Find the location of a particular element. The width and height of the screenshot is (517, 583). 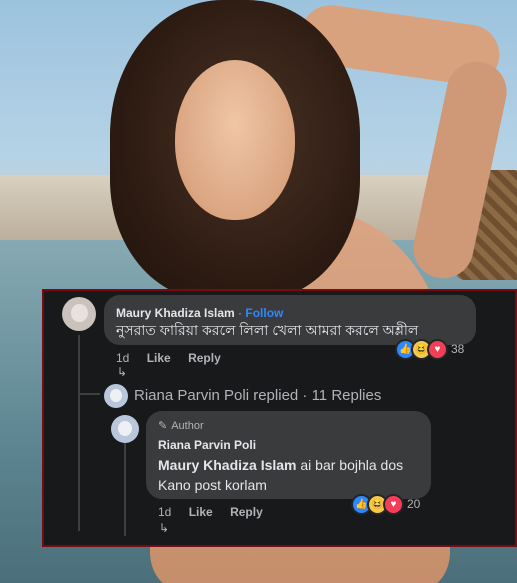

mention-link: Maury Khadiza Islam is located at coordinates (227, 465).